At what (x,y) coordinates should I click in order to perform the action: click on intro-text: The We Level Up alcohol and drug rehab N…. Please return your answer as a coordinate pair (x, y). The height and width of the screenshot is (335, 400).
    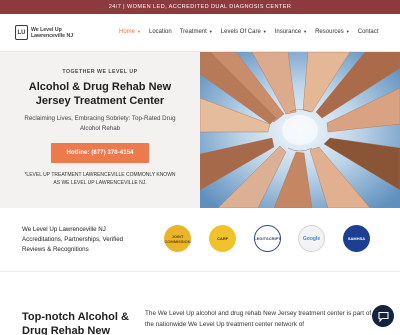
    Looking at the image, I should click on (258, 319).